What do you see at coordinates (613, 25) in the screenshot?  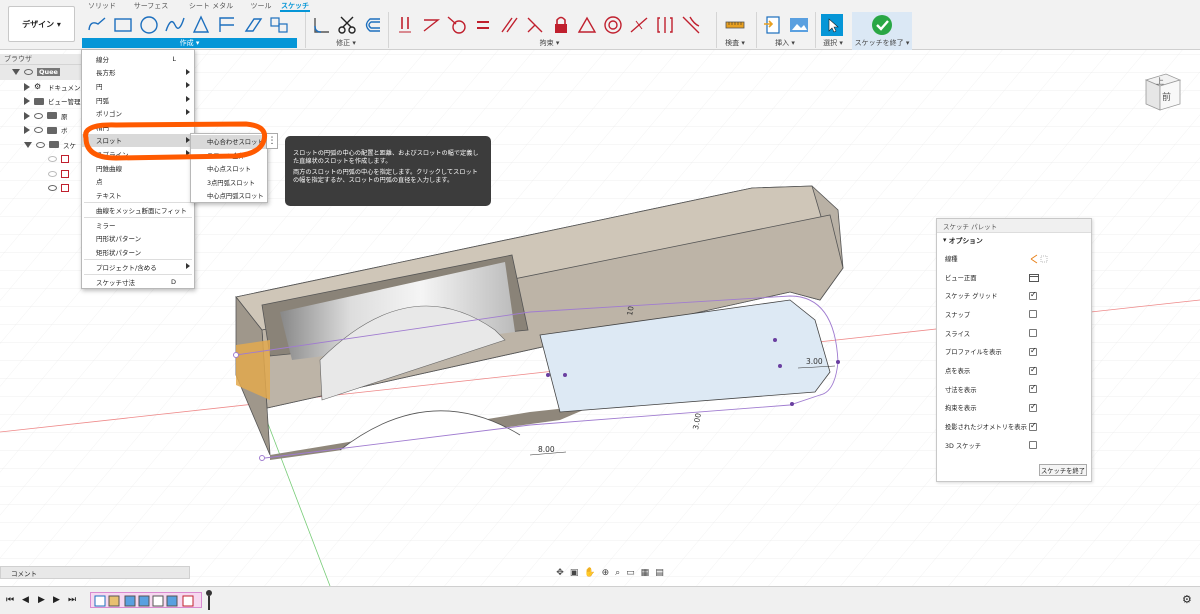 I see `concentric-constraint-icon` at bounding box center [613, 25].